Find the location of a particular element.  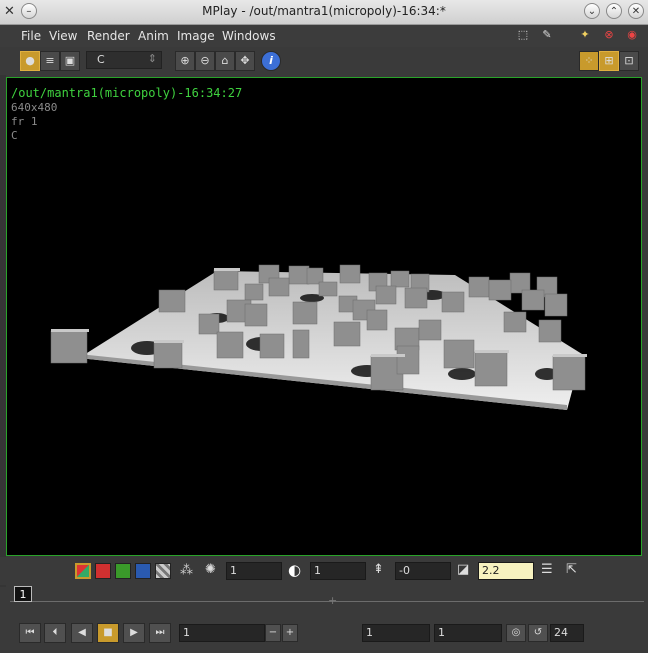

loop-icon: ↺ is located at coordinates (538, 633).